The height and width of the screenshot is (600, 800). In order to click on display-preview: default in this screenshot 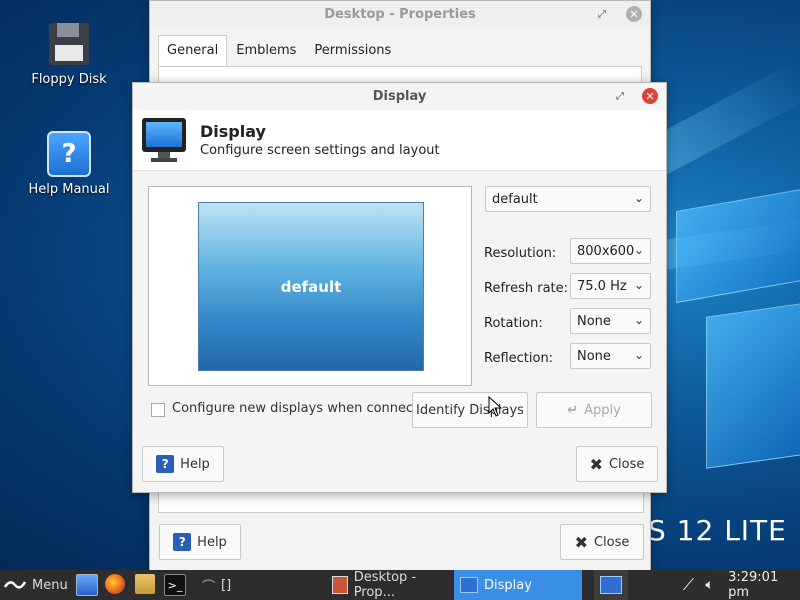, I will do `click(310, 286)`.